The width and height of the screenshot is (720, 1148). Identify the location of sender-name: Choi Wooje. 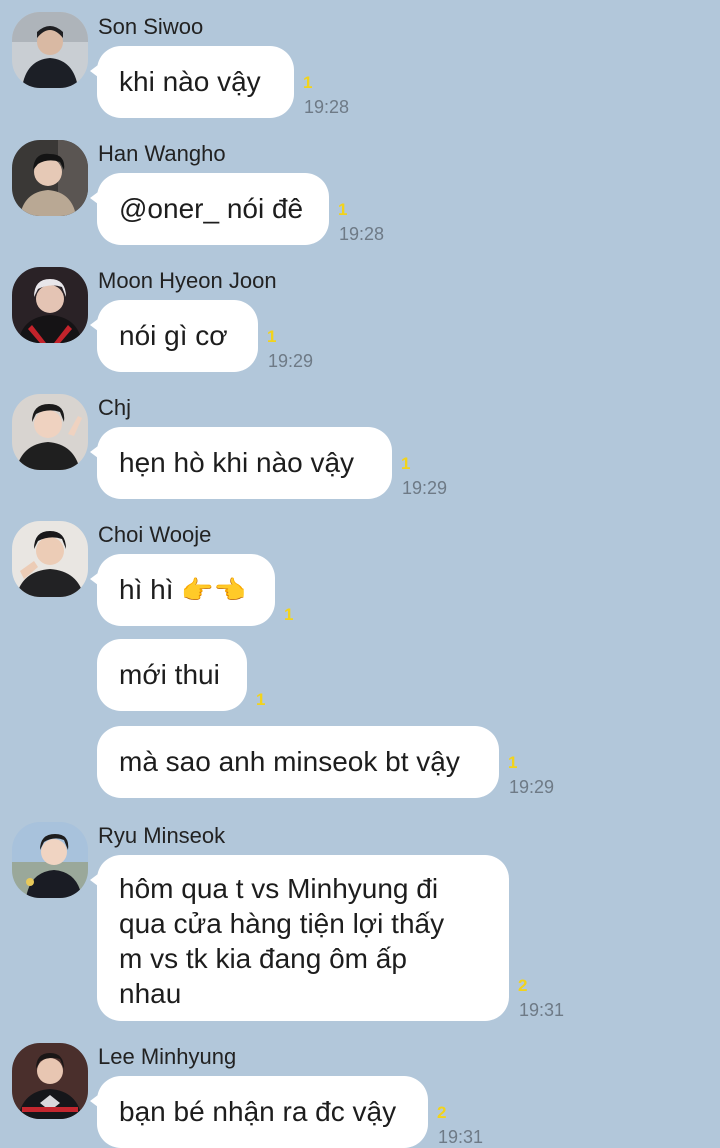
(155, 534).